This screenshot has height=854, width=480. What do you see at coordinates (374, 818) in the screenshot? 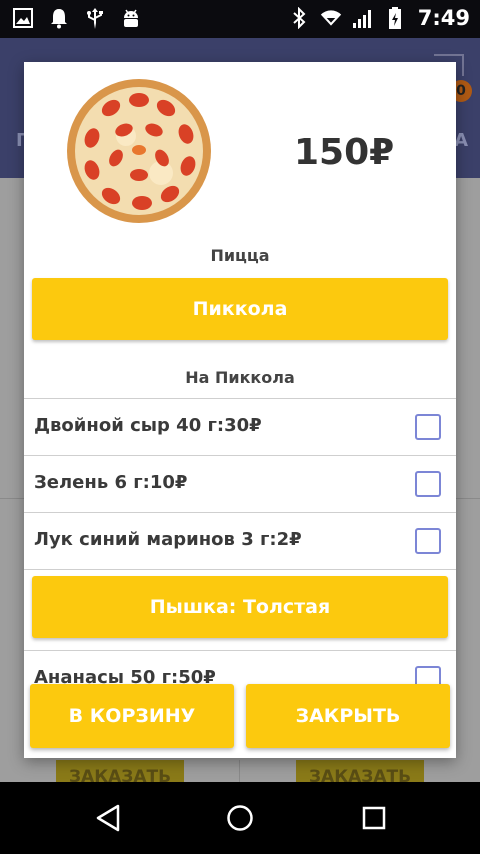
I see `recents-icon` at bounding box center [374, 818].